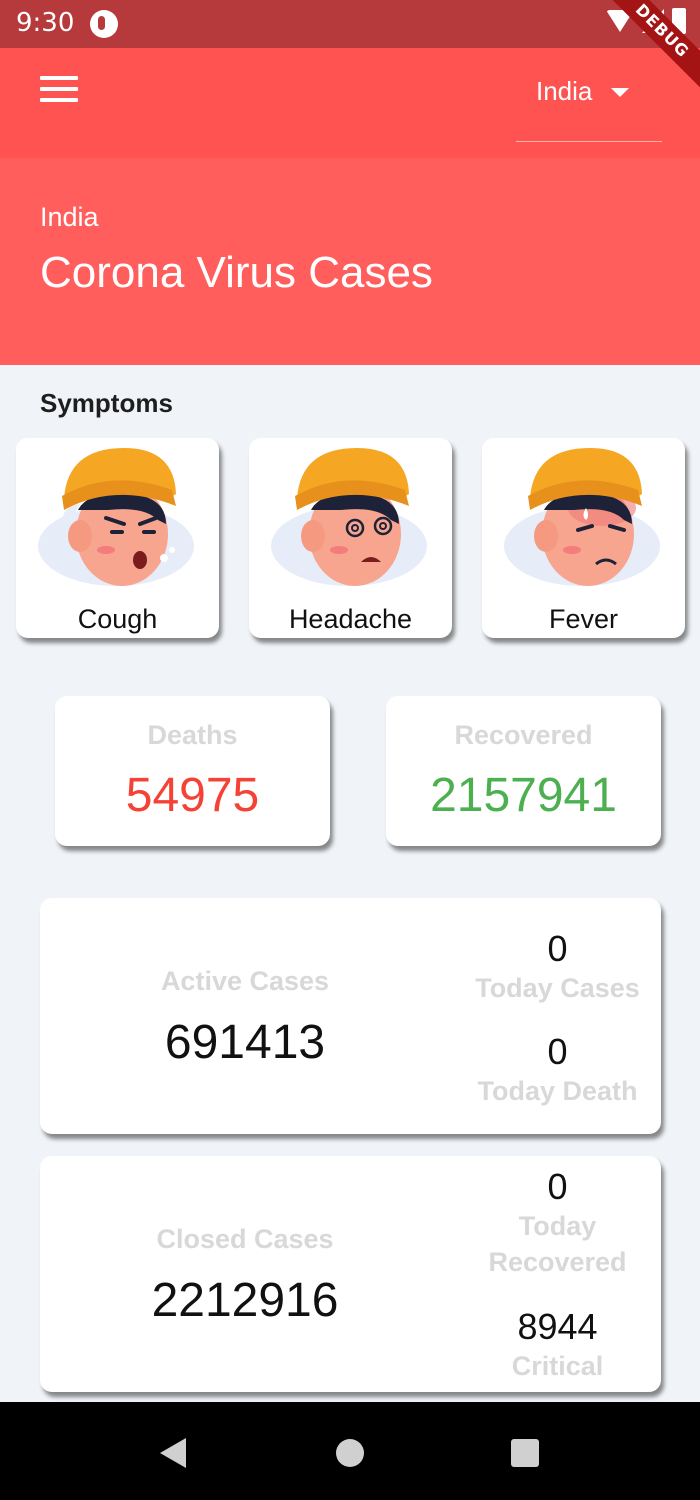 This screenshot has width=700, height=1500. Describe the element at coordinates (564, 91) in the screenshot. I see `country-dropdown-value: India` at that location.